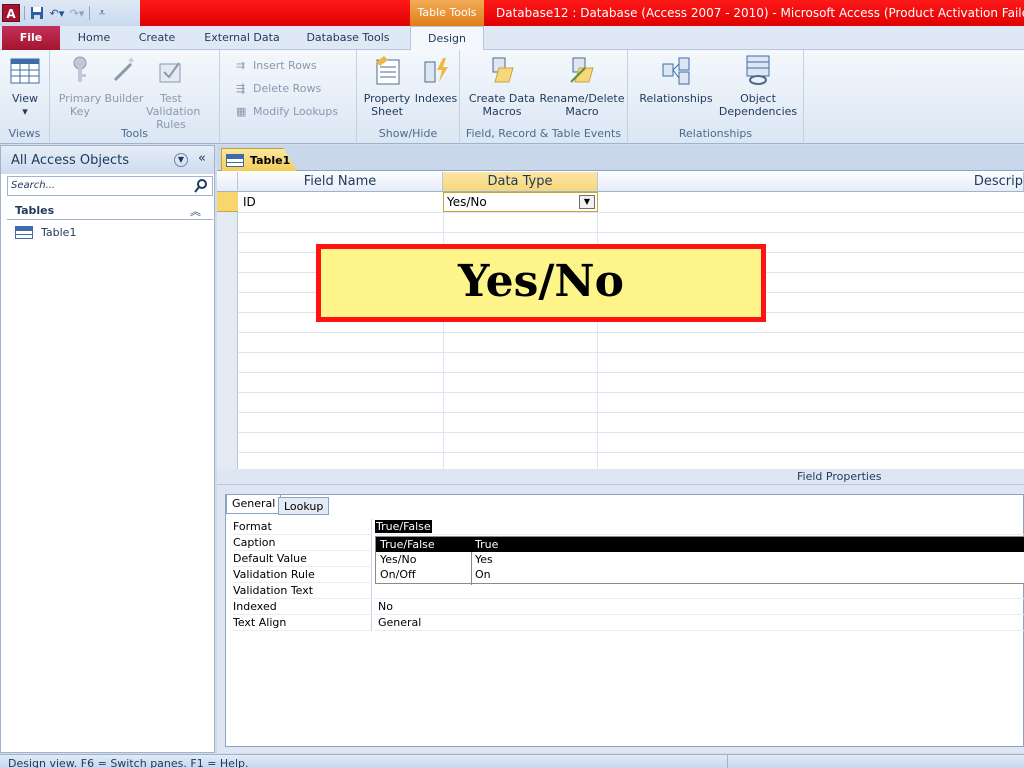  I want to click on property-value: General, so click(699, 623).